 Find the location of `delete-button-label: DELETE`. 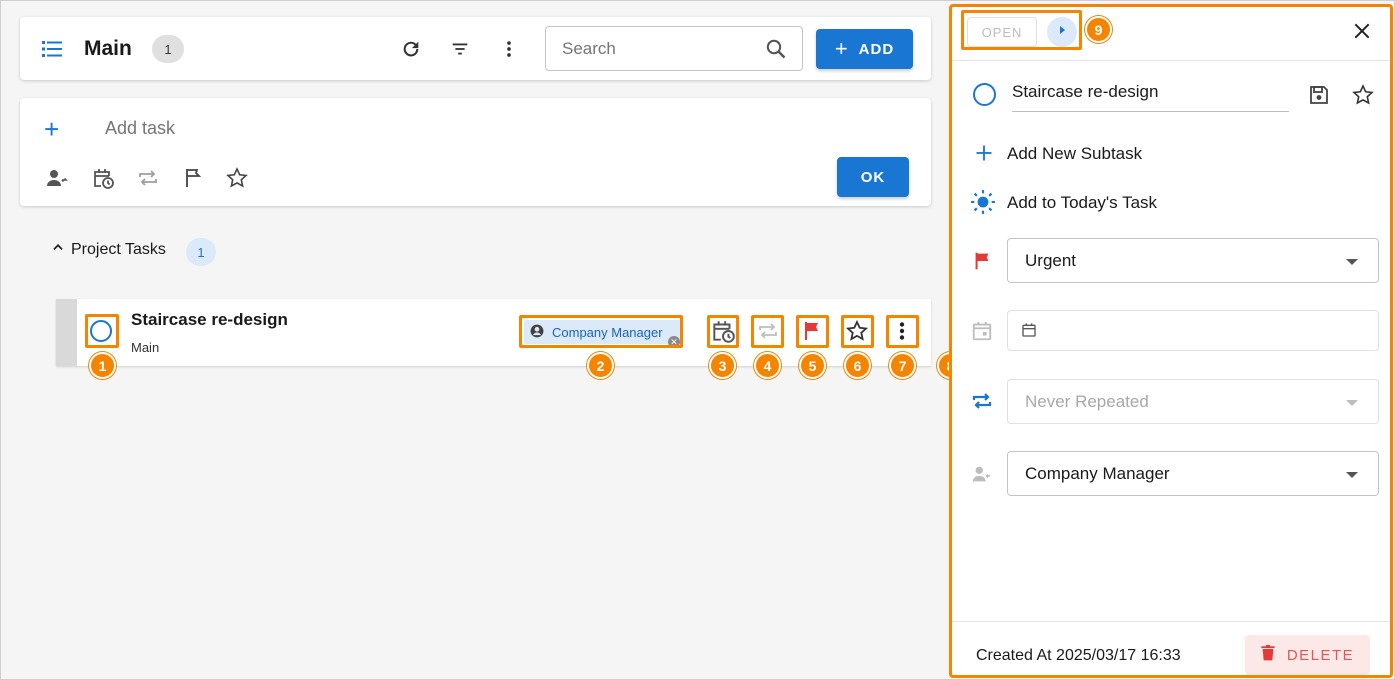

delete-button-label: DELETE is located at coordinates (1320, 655).